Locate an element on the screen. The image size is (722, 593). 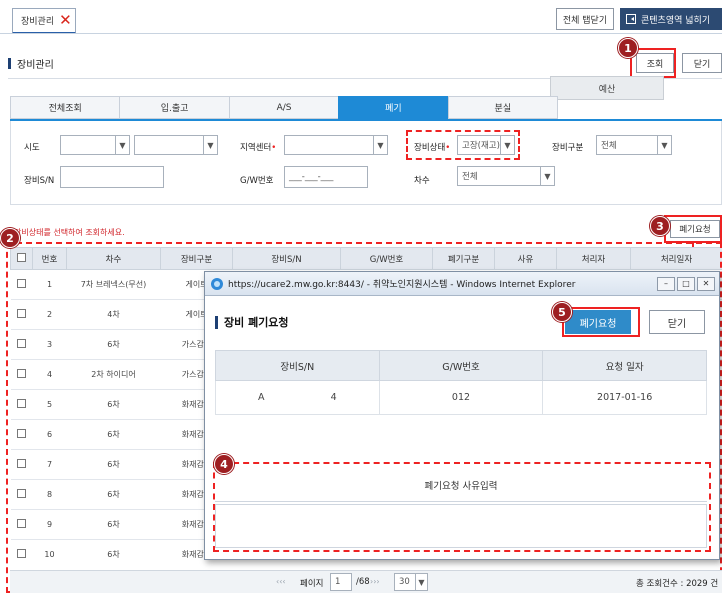
tab-label: 장비관리 is located at coordinates (38, 22).